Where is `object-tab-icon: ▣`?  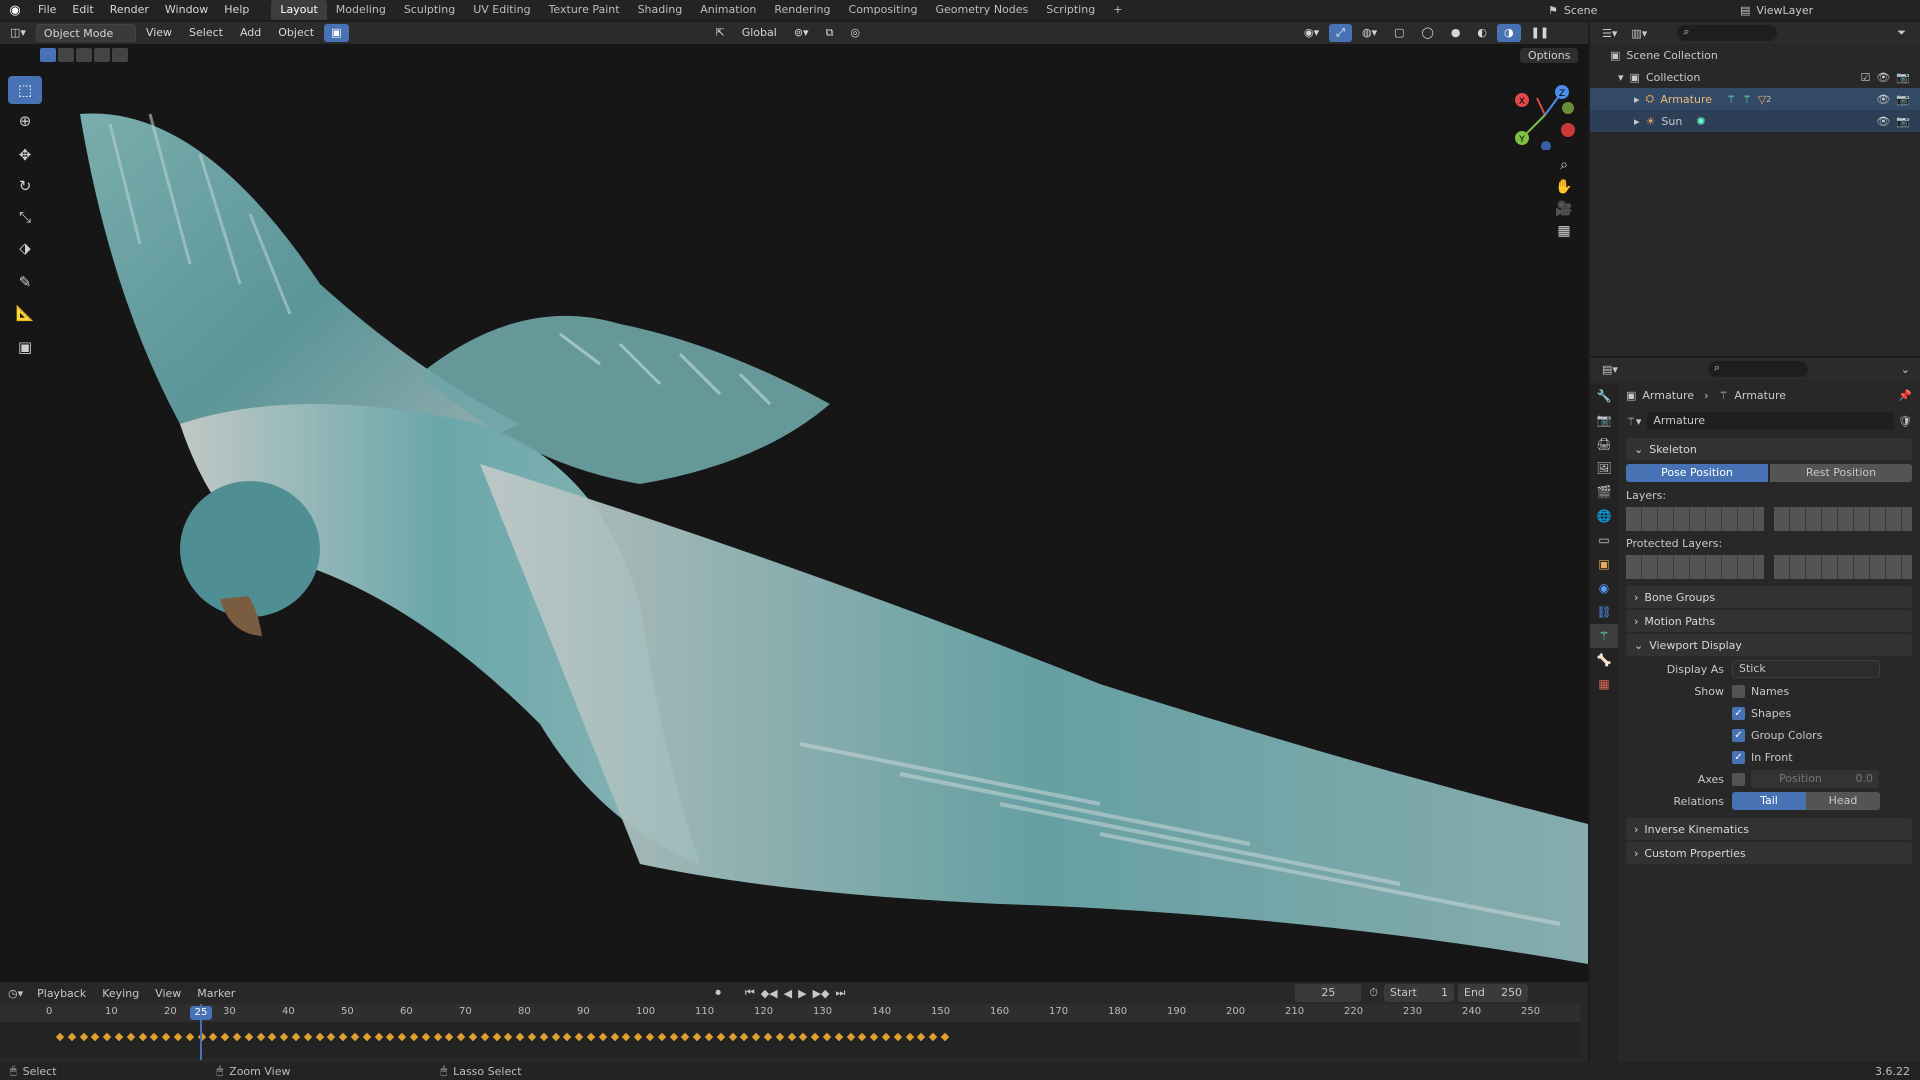
object-tab-icon: ▣ is located at coordinates (1604, 564).